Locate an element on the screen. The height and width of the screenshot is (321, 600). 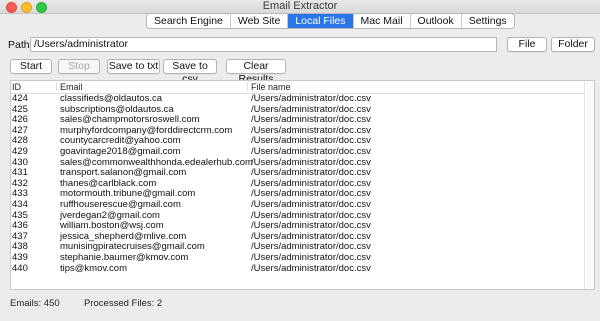
close-window-icon is located at coordinates (11, 7).